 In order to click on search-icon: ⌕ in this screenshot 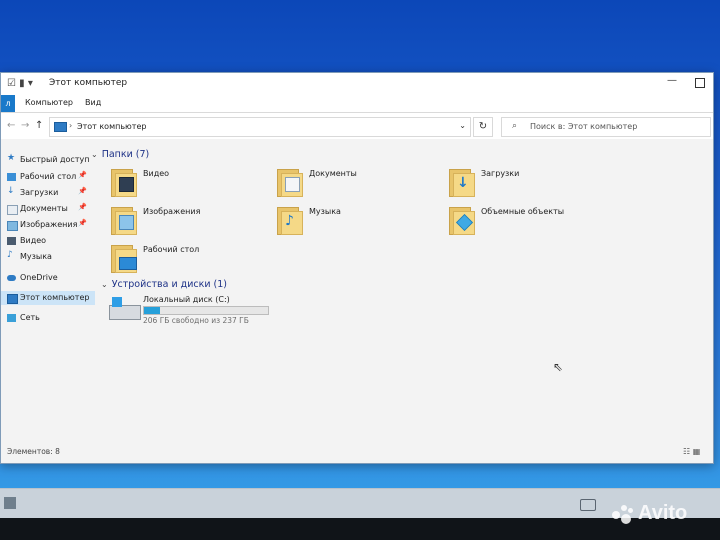, I will do `click(515, 126)`.